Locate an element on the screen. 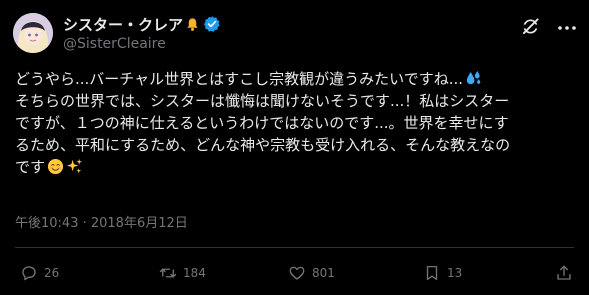 This screenshot has width=589, height=295. more-options-icon is located at coordinates (567, 27).